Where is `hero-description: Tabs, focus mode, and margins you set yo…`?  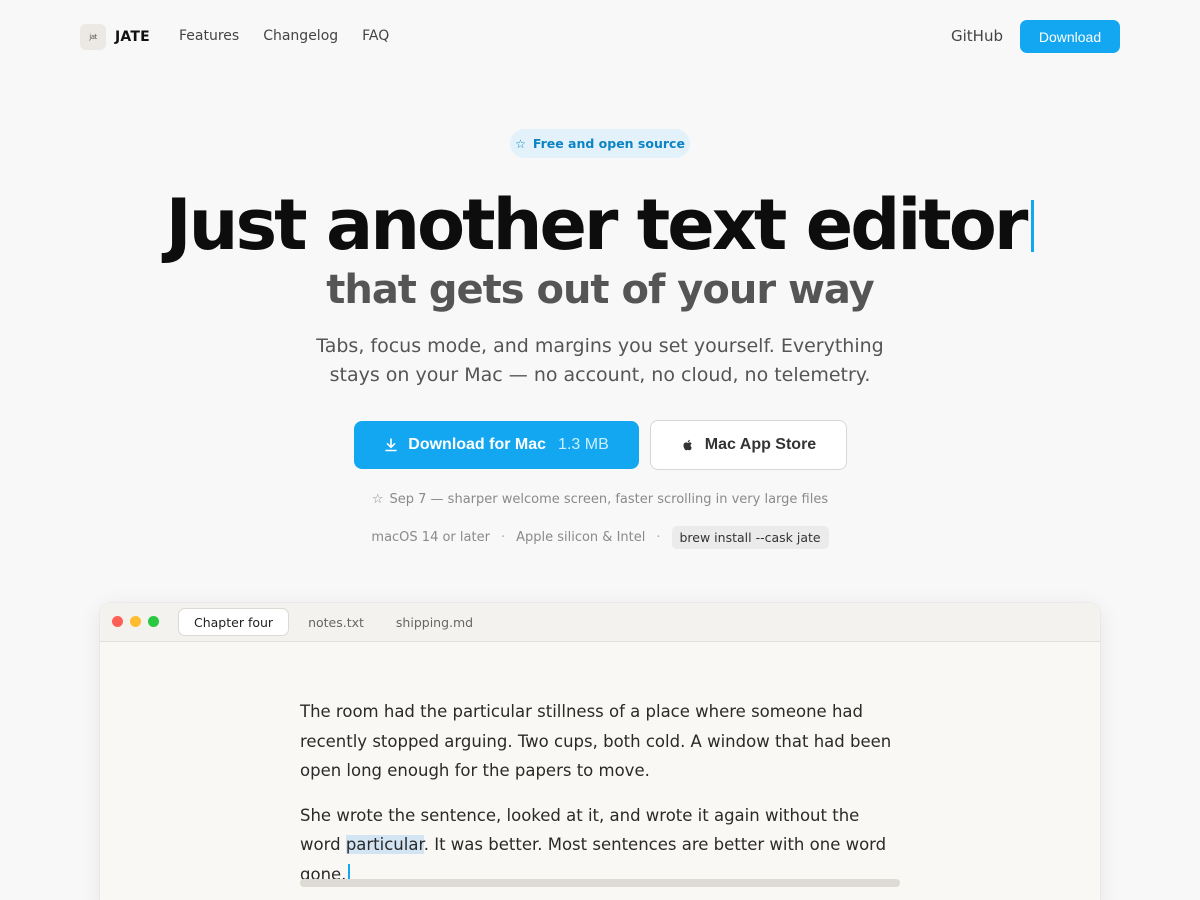
hero-description: Tabs, focus mode, and margins you set yo… is located at coordinates (600, 360).